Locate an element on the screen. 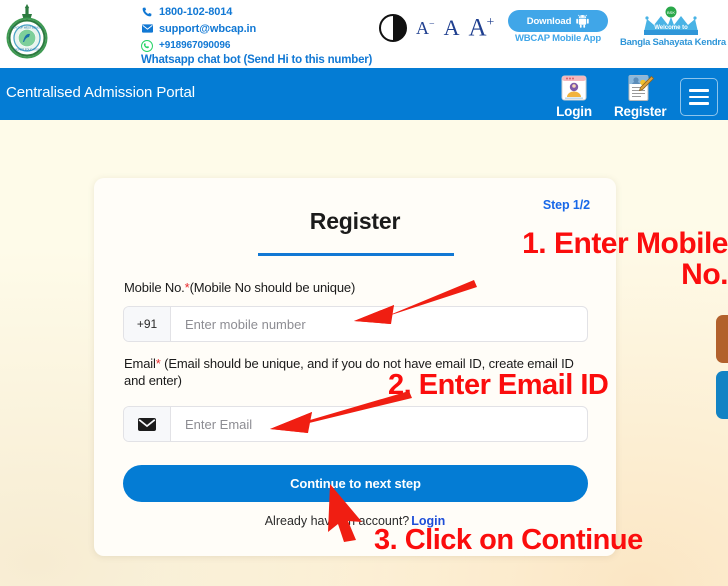 This screenshot has height=586, width=728. download-pill: Download is located at coordinates (558, 21).